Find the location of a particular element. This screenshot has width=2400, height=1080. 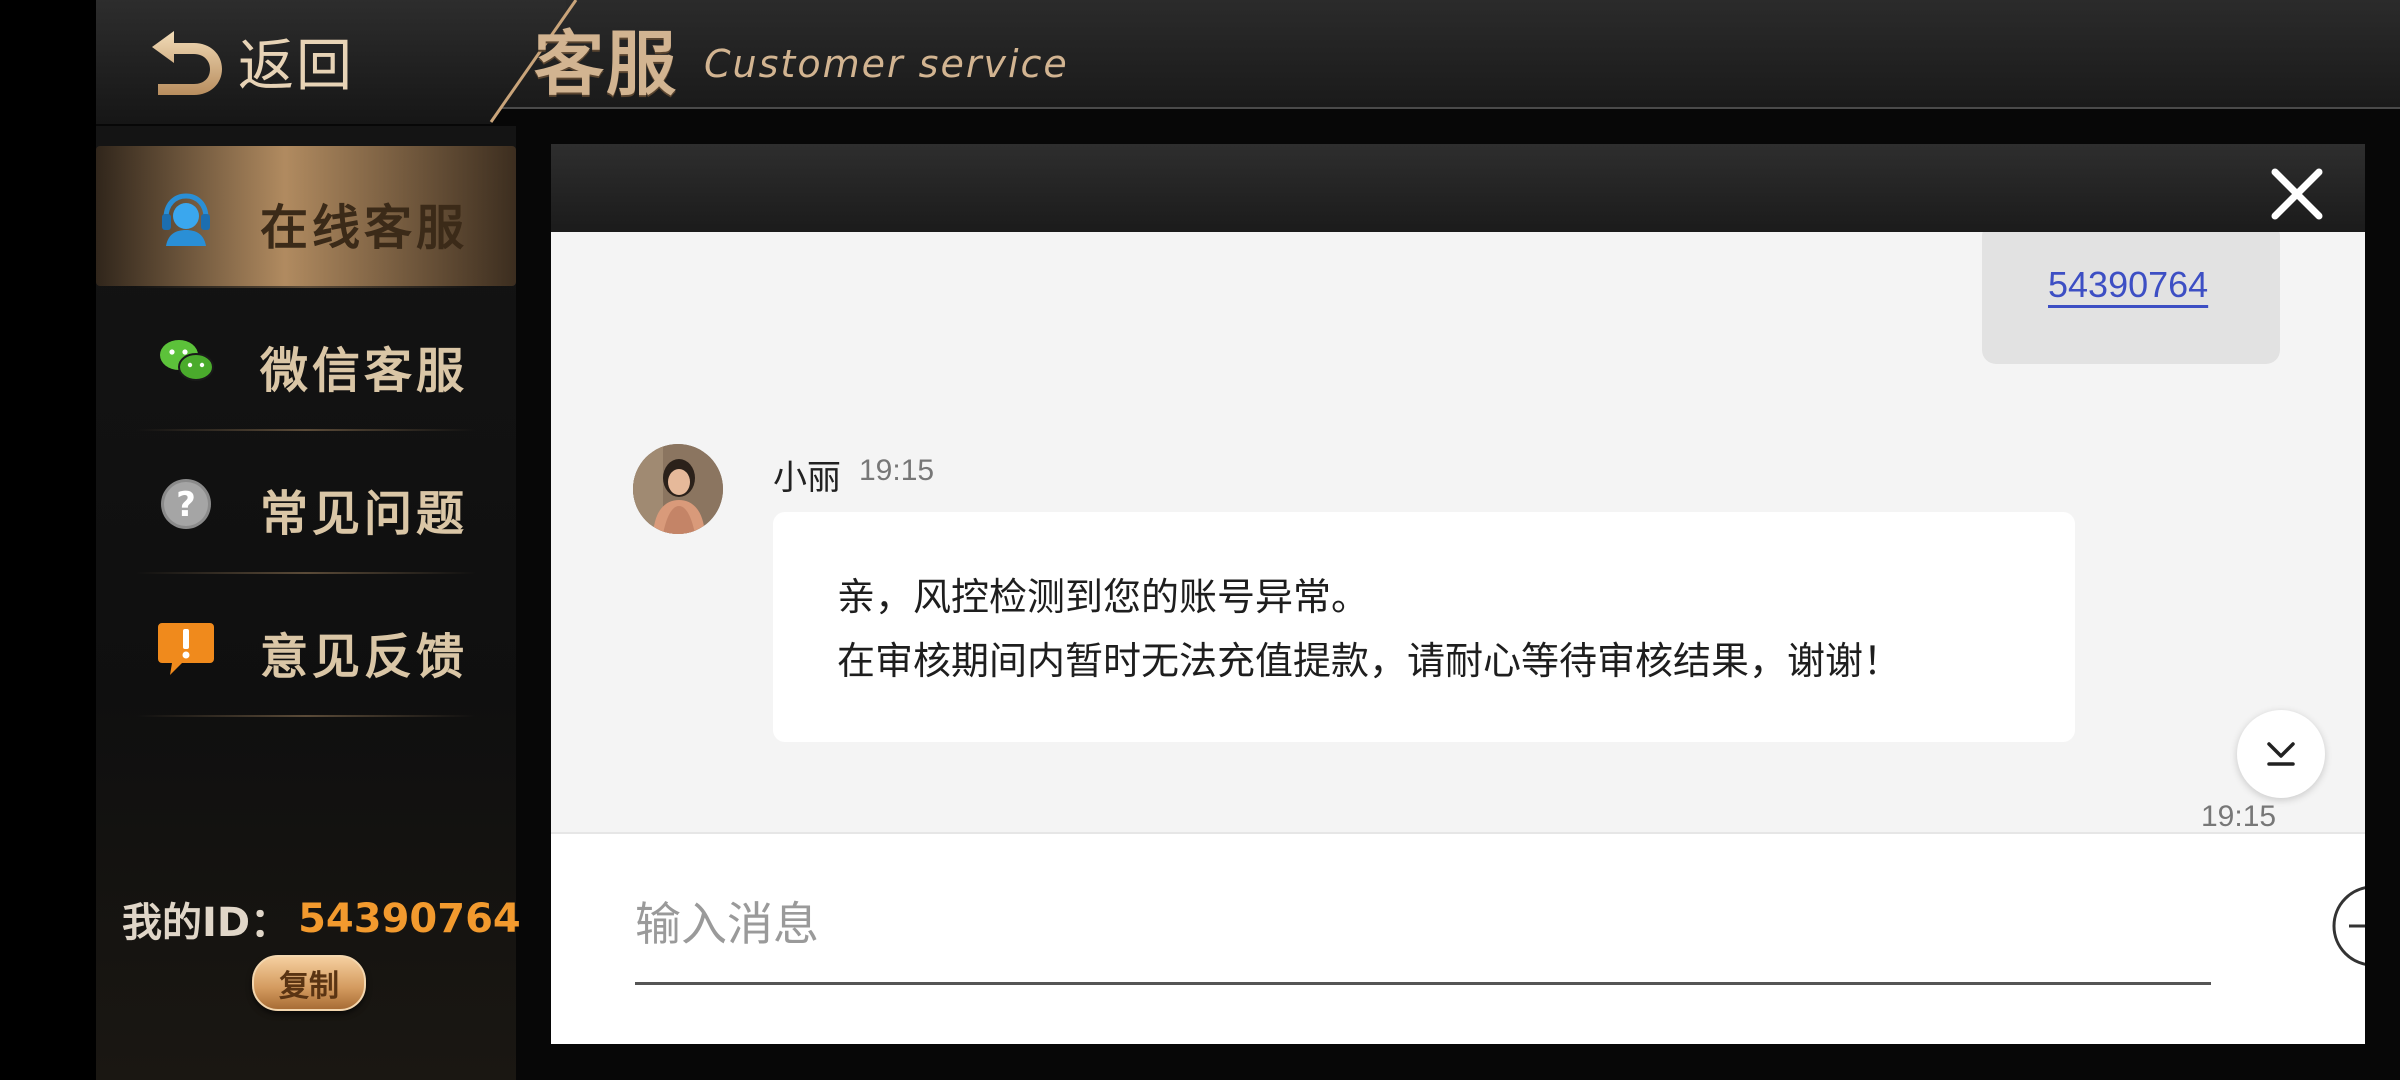

headset-icon is located at coordinates (186, 218).